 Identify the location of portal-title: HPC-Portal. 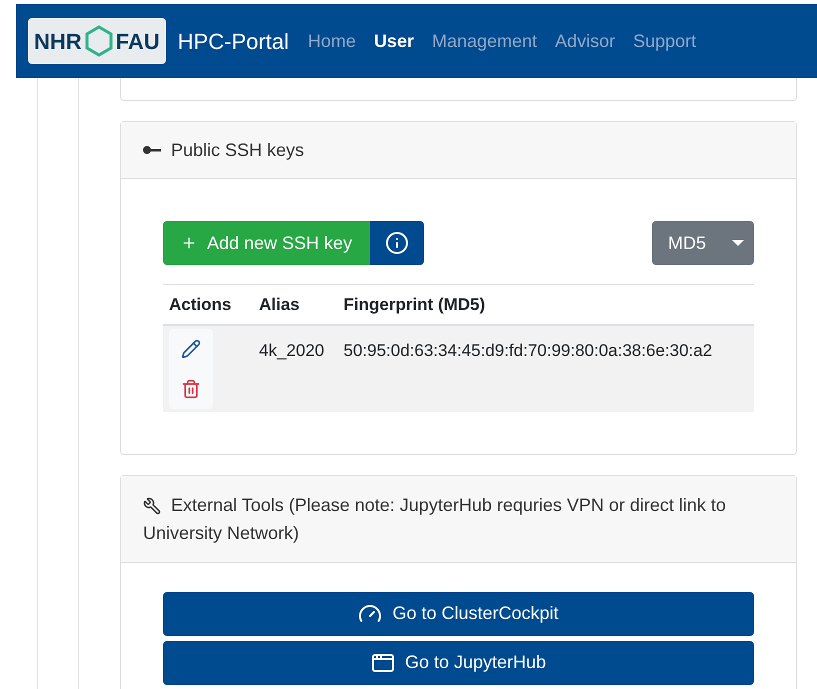
(233, 41).